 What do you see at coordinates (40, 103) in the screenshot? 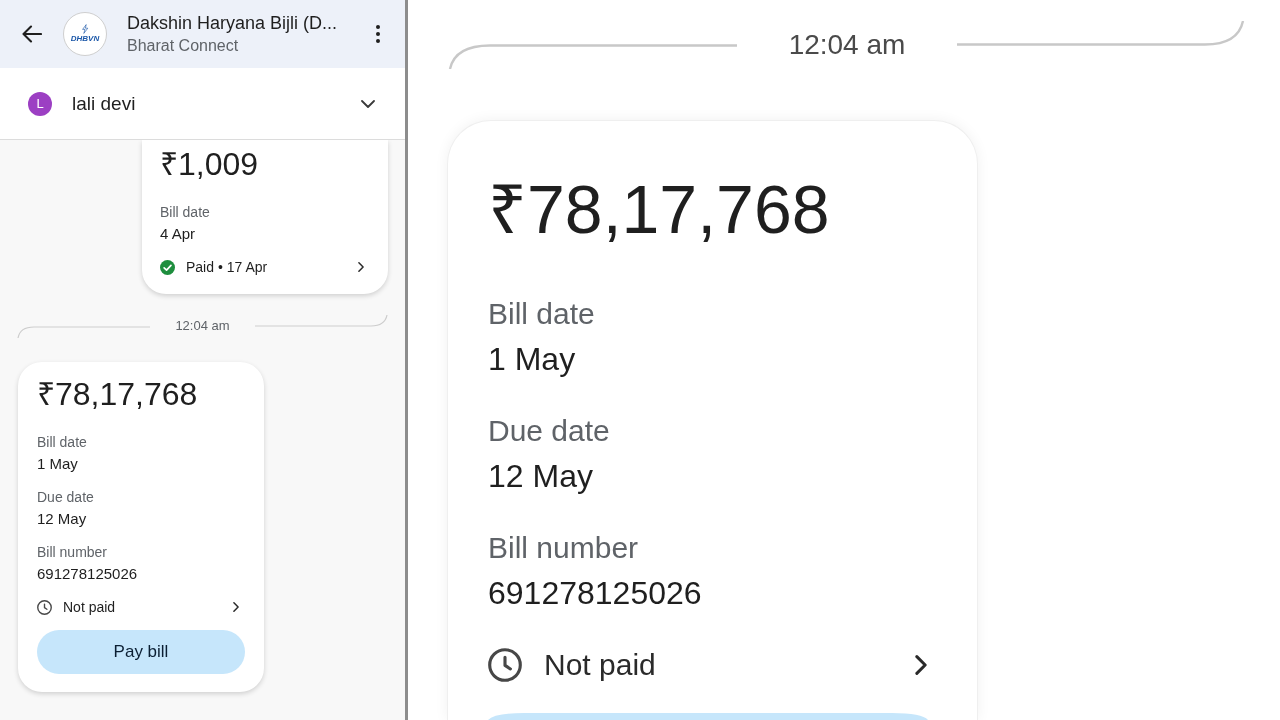
I see `account-avatar: L` at bounding box center [40, 103].